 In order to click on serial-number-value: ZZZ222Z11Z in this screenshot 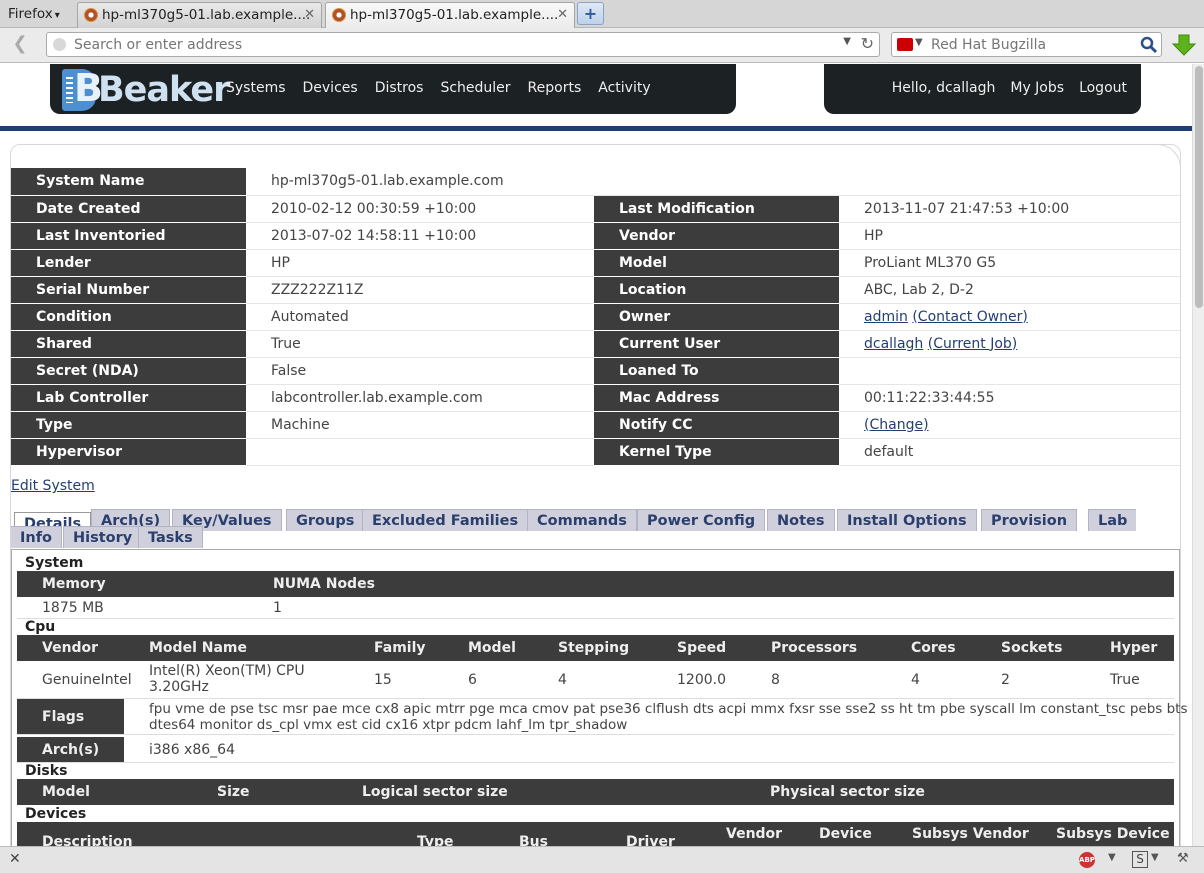, I will do `click(420, 290)`.